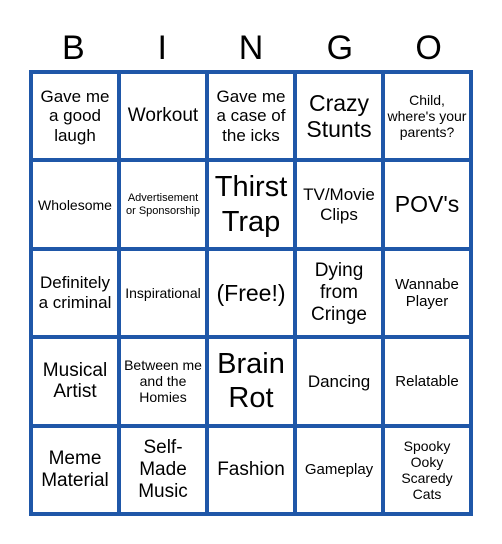 The image size is (502, 544). What do you see at coordinates (75, 469) in the screenshot?
I see `bingo-cell: Meme Material` at bounding box center [75, 469].